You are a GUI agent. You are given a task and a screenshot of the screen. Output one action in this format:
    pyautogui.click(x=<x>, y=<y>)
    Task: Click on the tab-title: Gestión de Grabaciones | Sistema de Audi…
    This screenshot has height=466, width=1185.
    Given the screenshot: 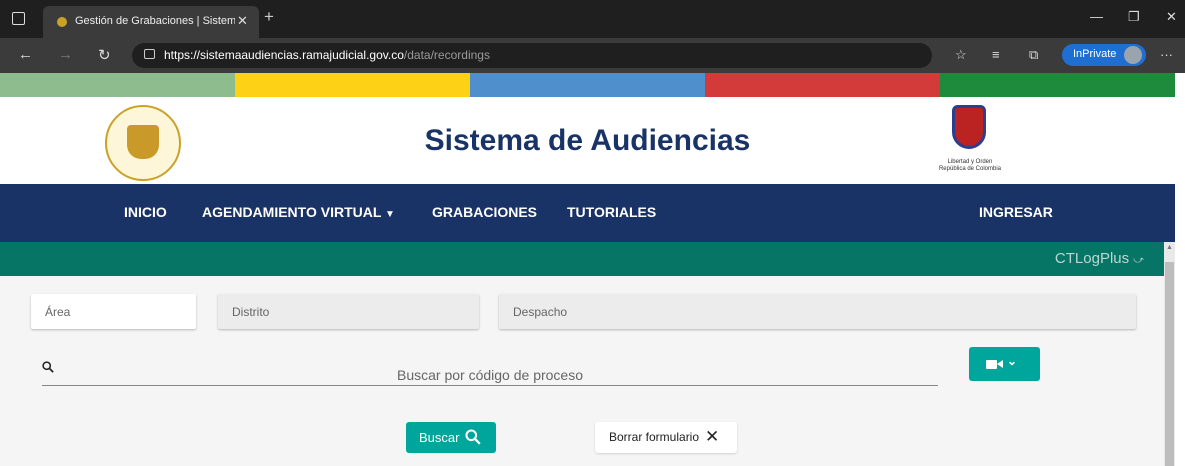 What is the action you would take?
    pyautogui.click(x=155, y=21)
    